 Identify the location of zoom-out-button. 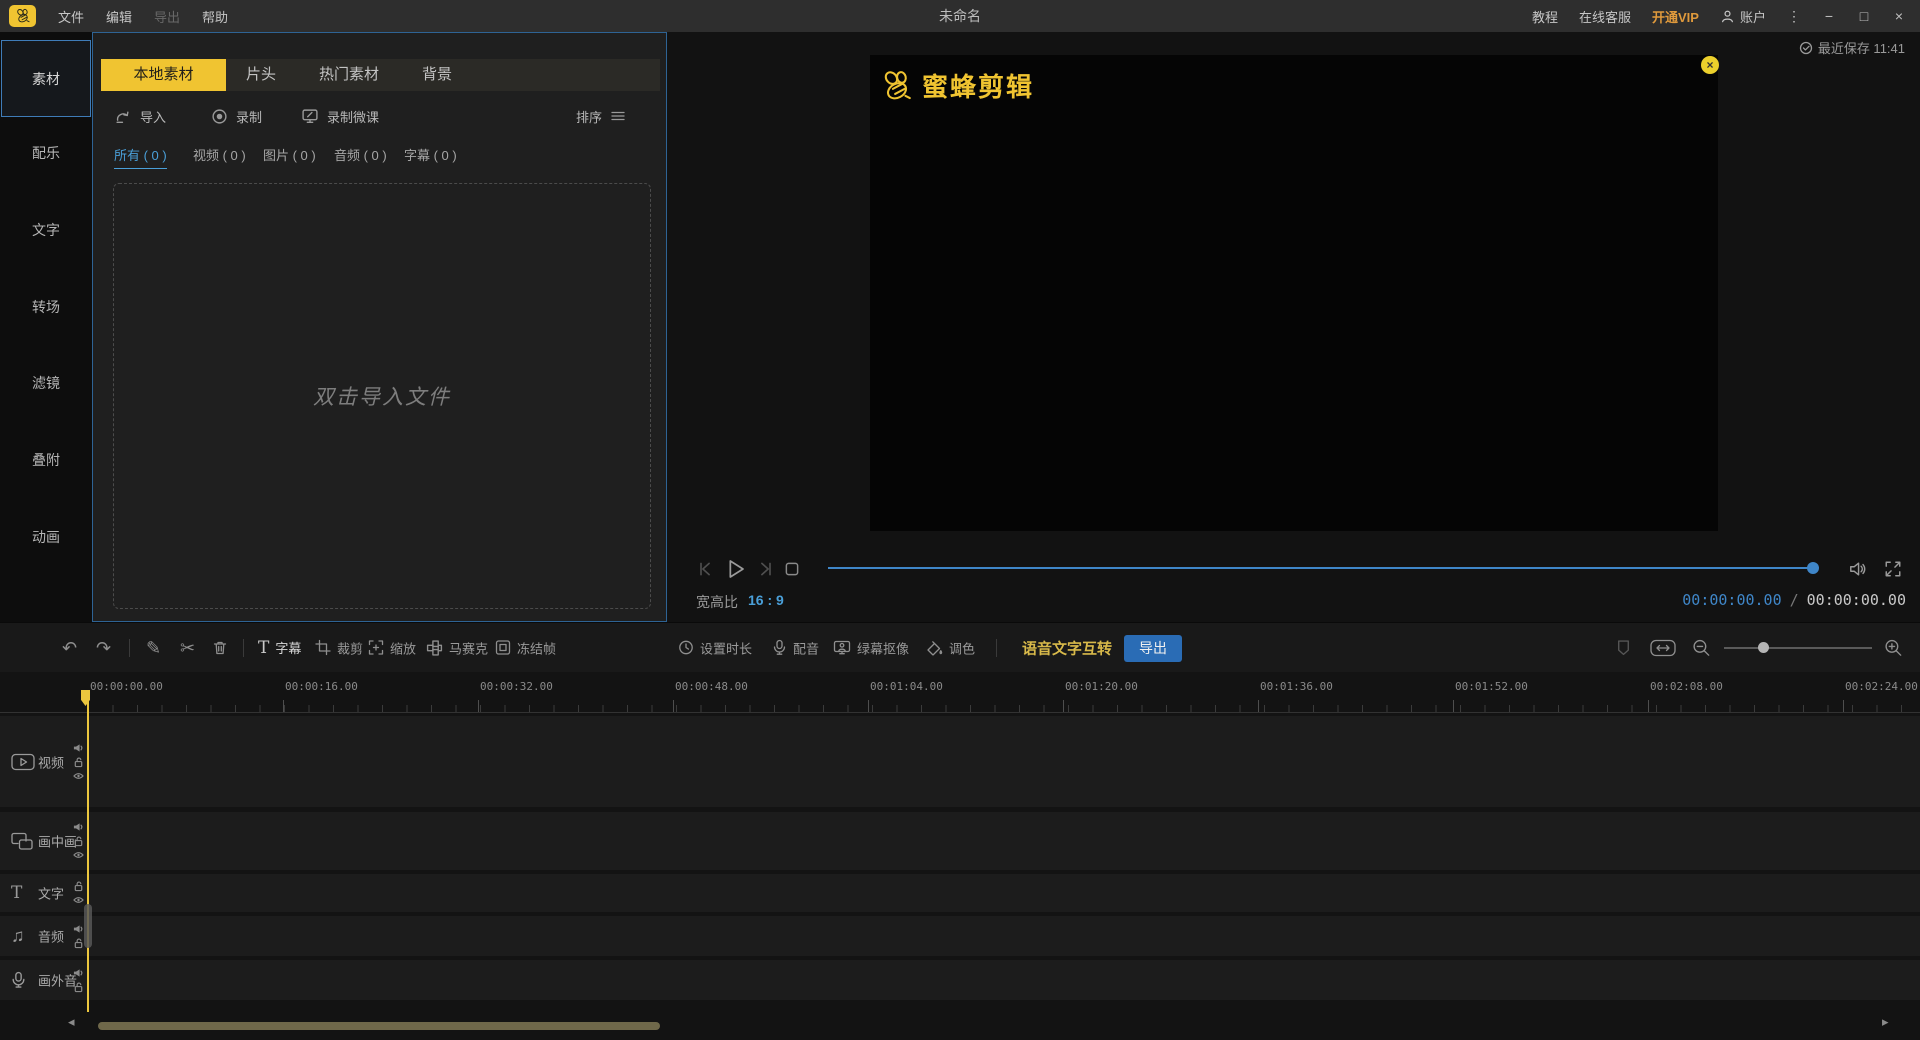
(1701, 647).